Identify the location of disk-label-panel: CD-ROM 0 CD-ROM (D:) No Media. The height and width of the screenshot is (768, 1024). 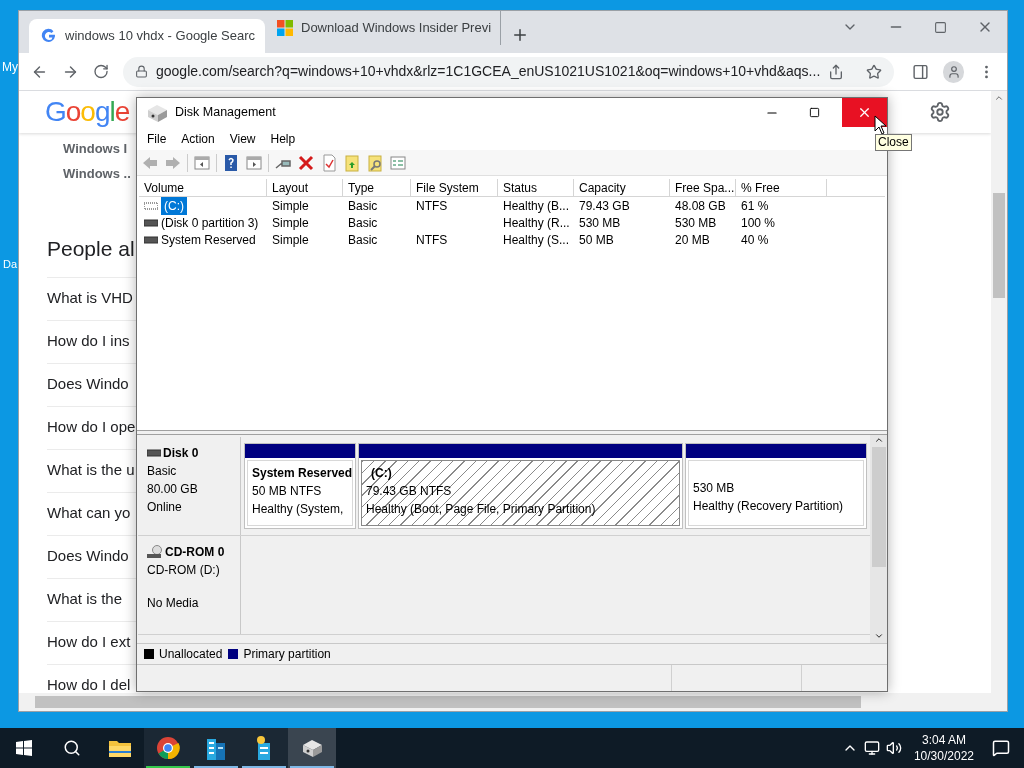
(189, 585).